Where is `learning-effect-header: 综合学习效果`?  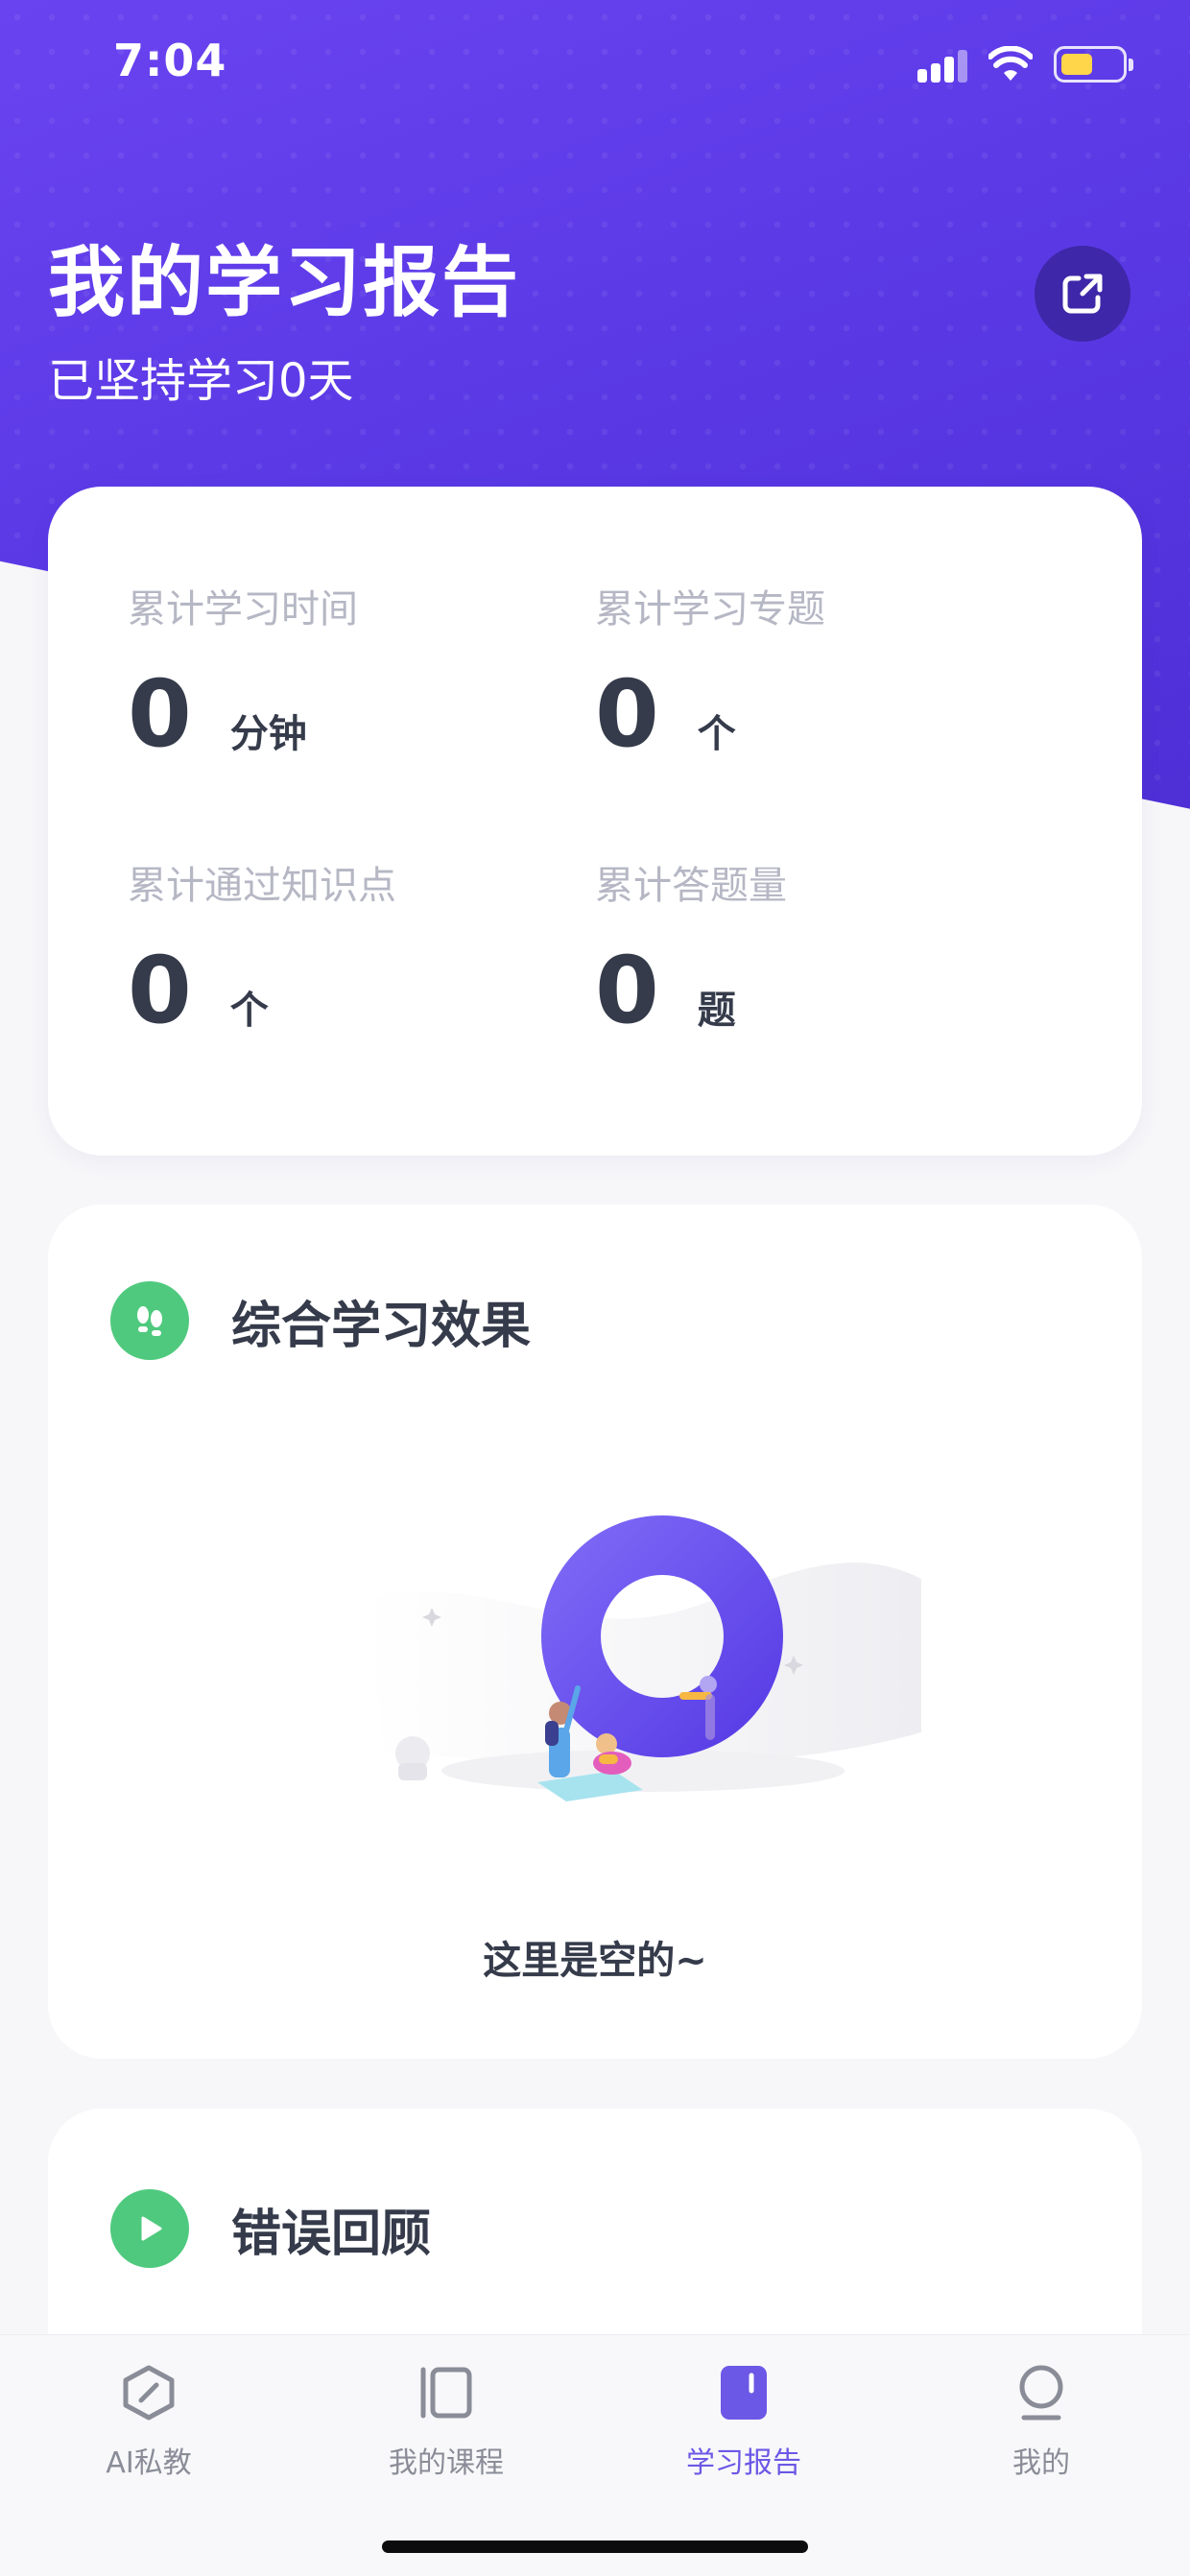
learning-effect-header: 综合学习效果 is located at coordinates (320, 1320).